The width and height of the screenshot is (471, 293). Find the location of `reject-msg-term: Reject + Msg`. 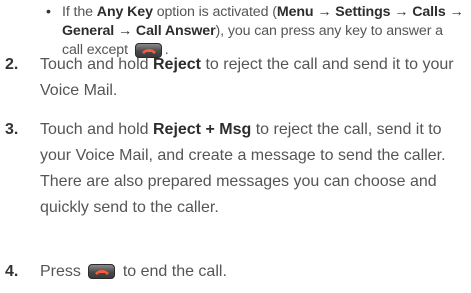

reject-msg-term: Reject + Msg is located at coordinates (202, 129).